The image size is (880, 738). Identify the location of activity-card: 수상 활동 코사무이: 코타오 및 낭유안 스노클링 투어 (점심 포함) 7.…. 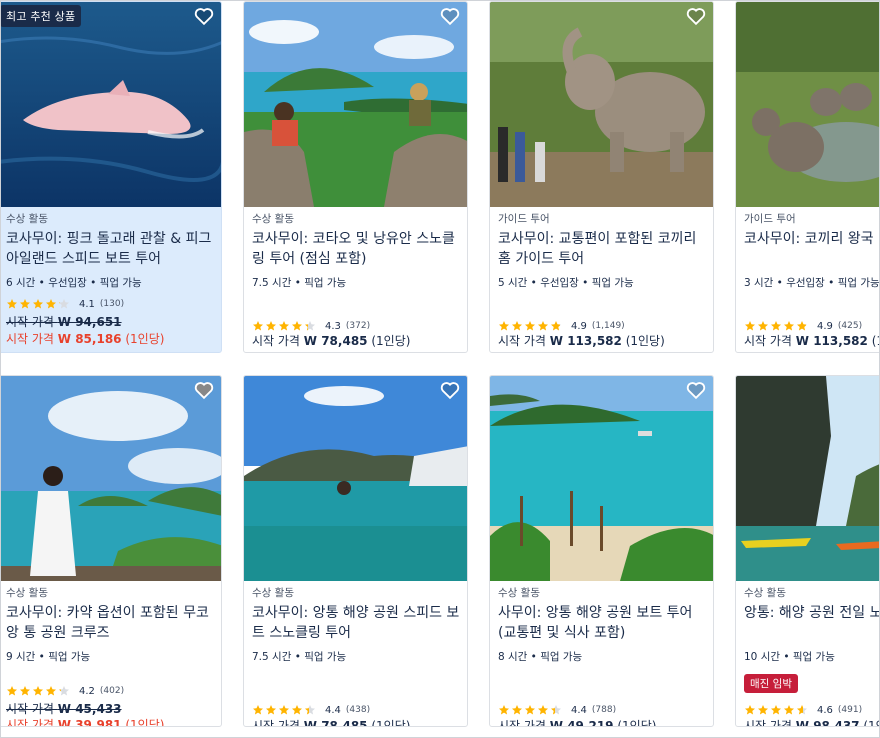
(355, 177).